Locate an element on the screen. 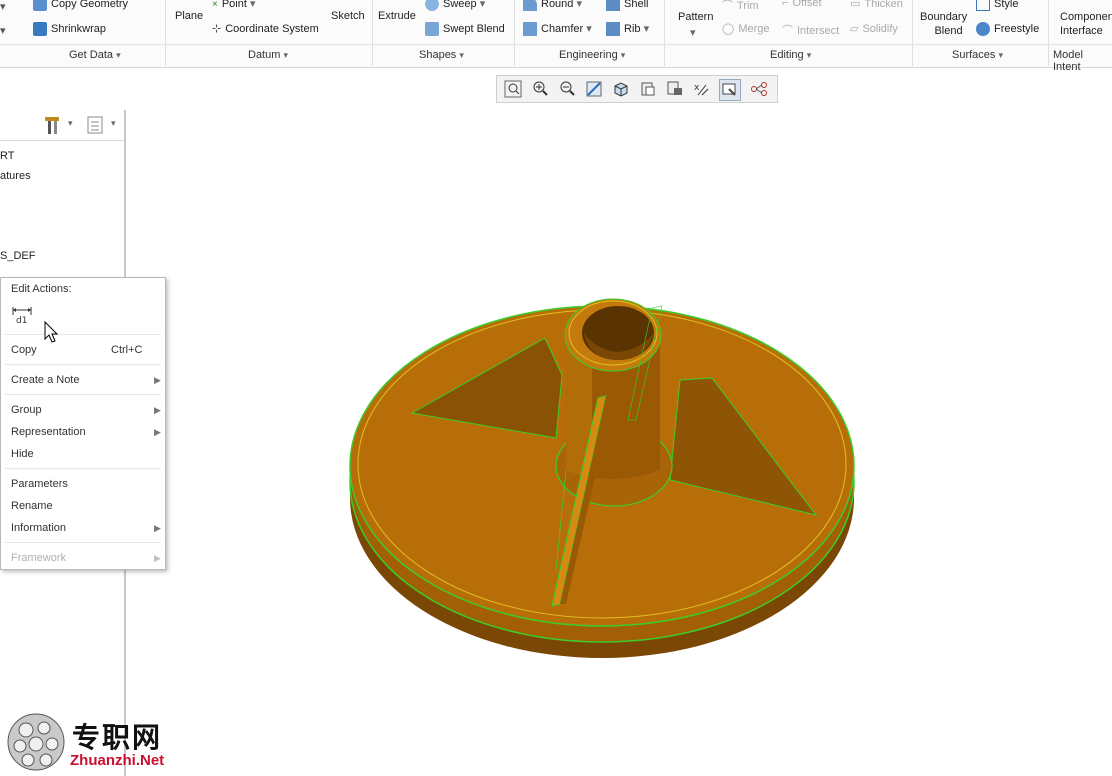 This screenshot has height=776, width=1112. style-icon is located at coordinates (983, 5).